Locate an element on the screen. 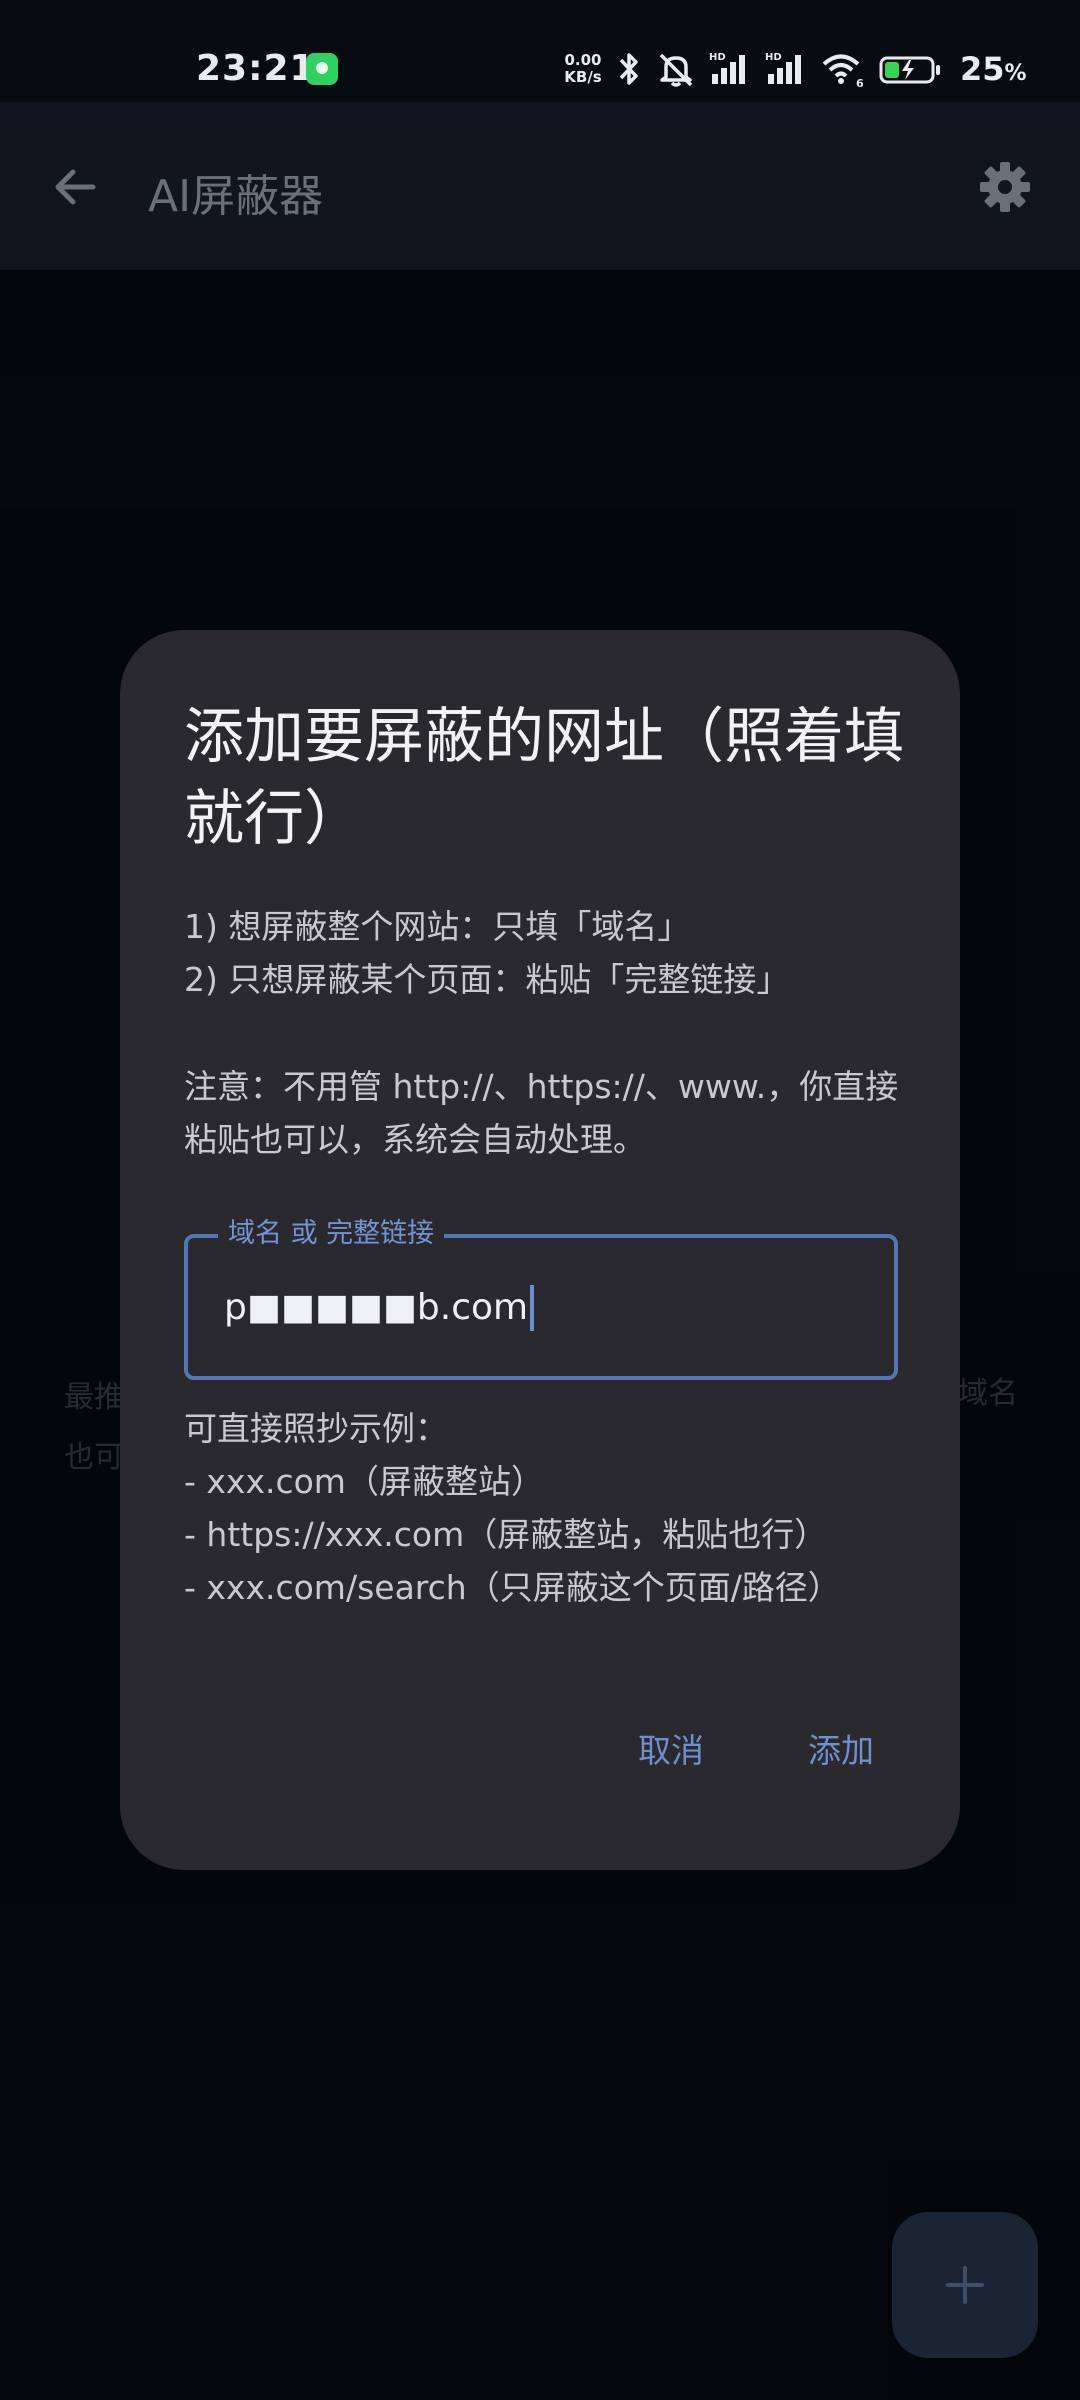 This screenshot has height=2400, width=1080. battery-percent: 25% is located at coordinates (993, 69).